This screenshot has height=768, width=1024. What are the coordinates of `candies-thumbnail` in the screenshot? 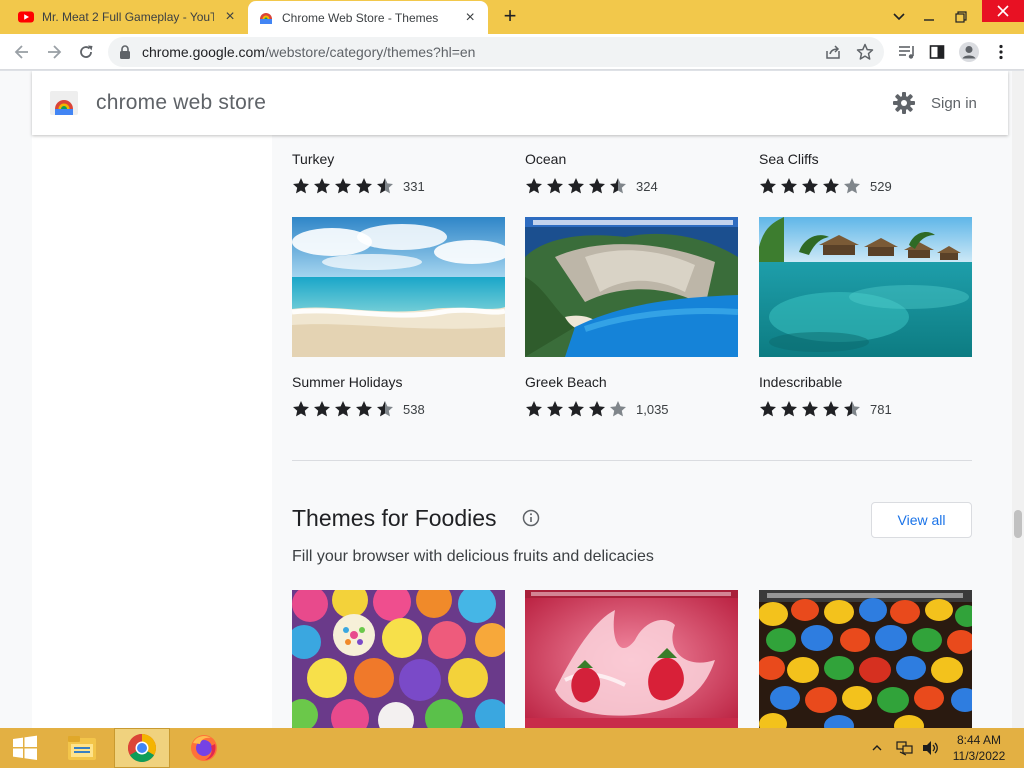 It's located at (865, 659).